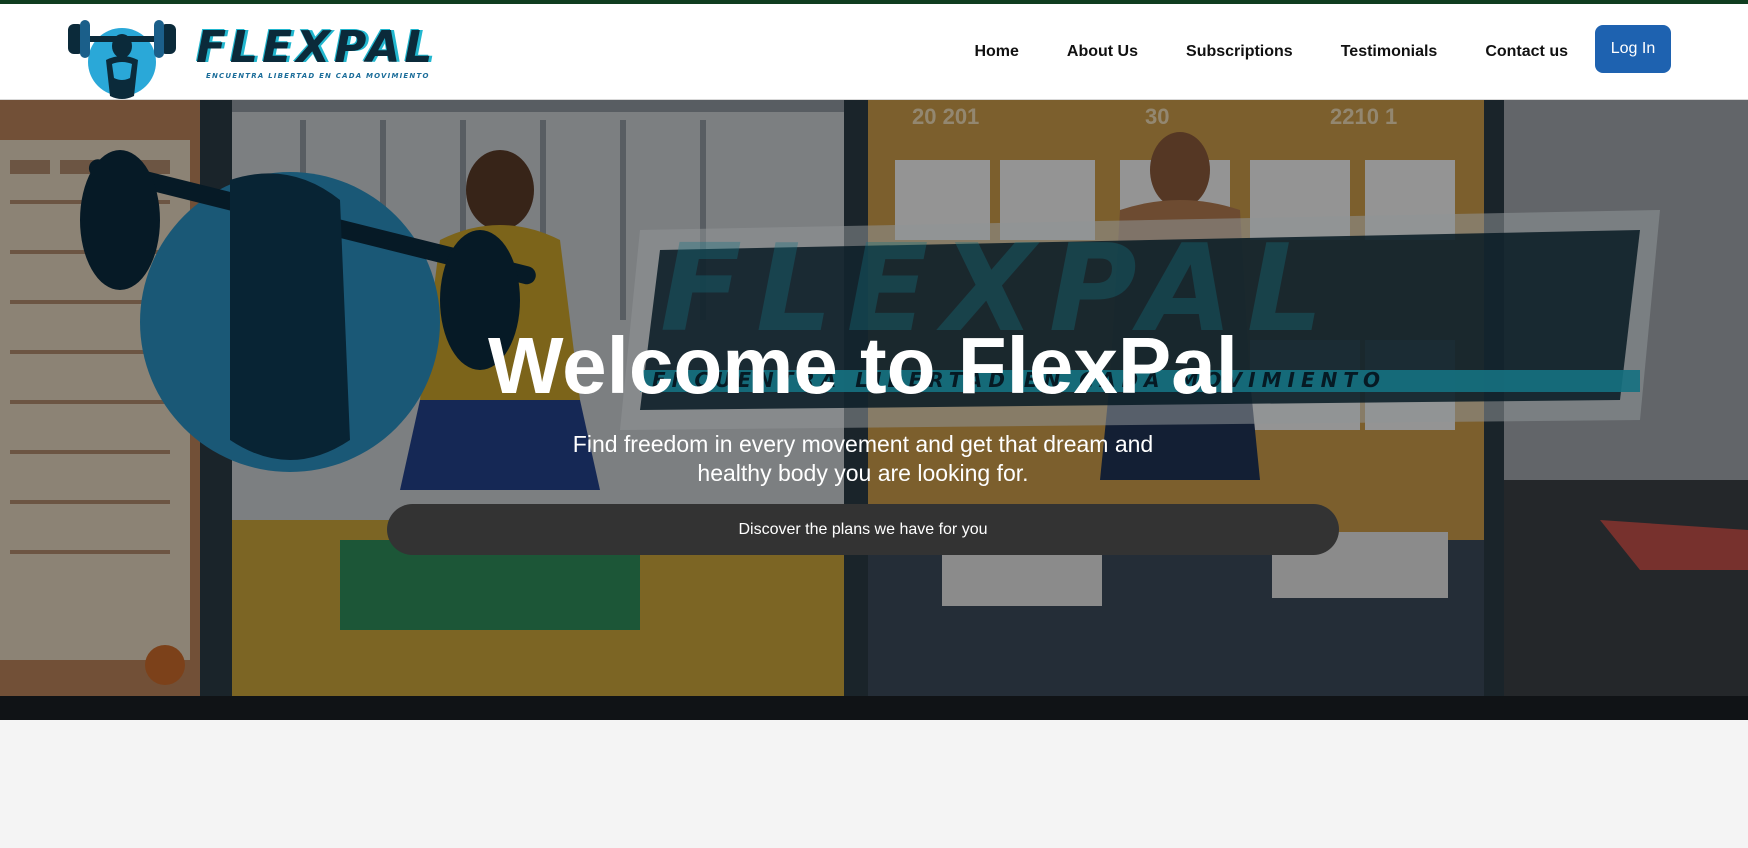 The width and height of the screenshot is (1748, 848). Describe the element at coordinates (318, 76) in the screenshot. I see `logo-tagline: Encuentra libertad en cada movimiento` at that location.